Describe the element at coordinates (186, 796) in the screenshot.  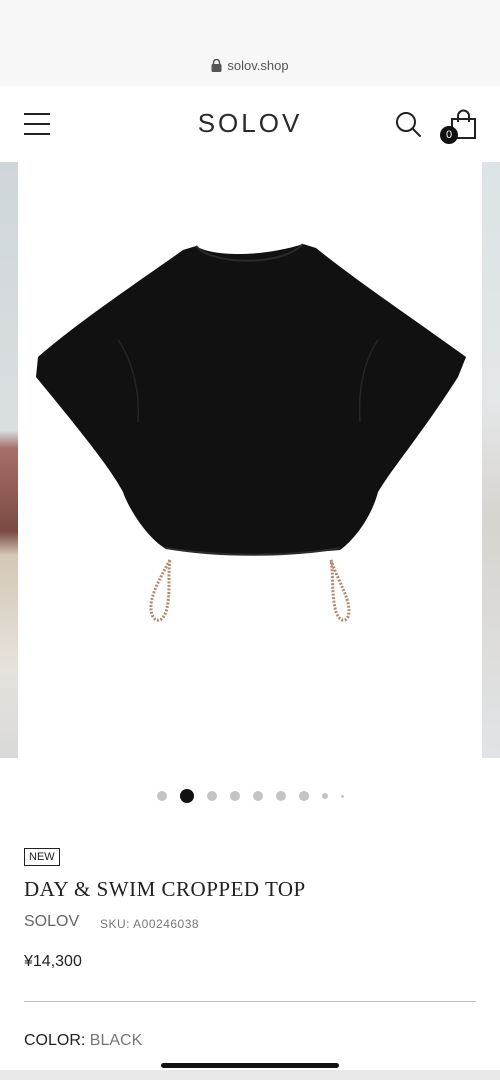
I see `carousel-dot-active` at that location.